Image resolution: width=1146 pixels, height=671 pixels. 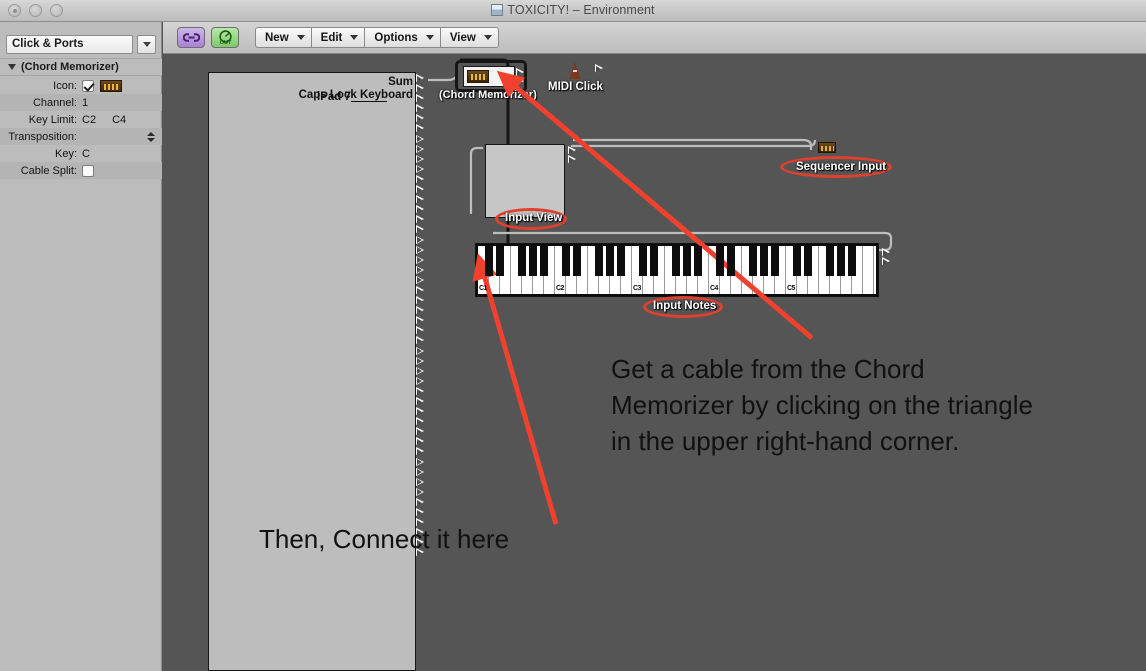 What do you see at coordinates (88, 85) in the screenshot?
I see `icon-checkbox` at bounding box center [88, 85].